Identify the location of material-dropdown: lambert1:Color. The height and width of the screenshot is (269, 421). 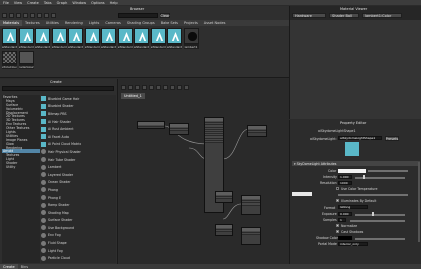
(382, 15).